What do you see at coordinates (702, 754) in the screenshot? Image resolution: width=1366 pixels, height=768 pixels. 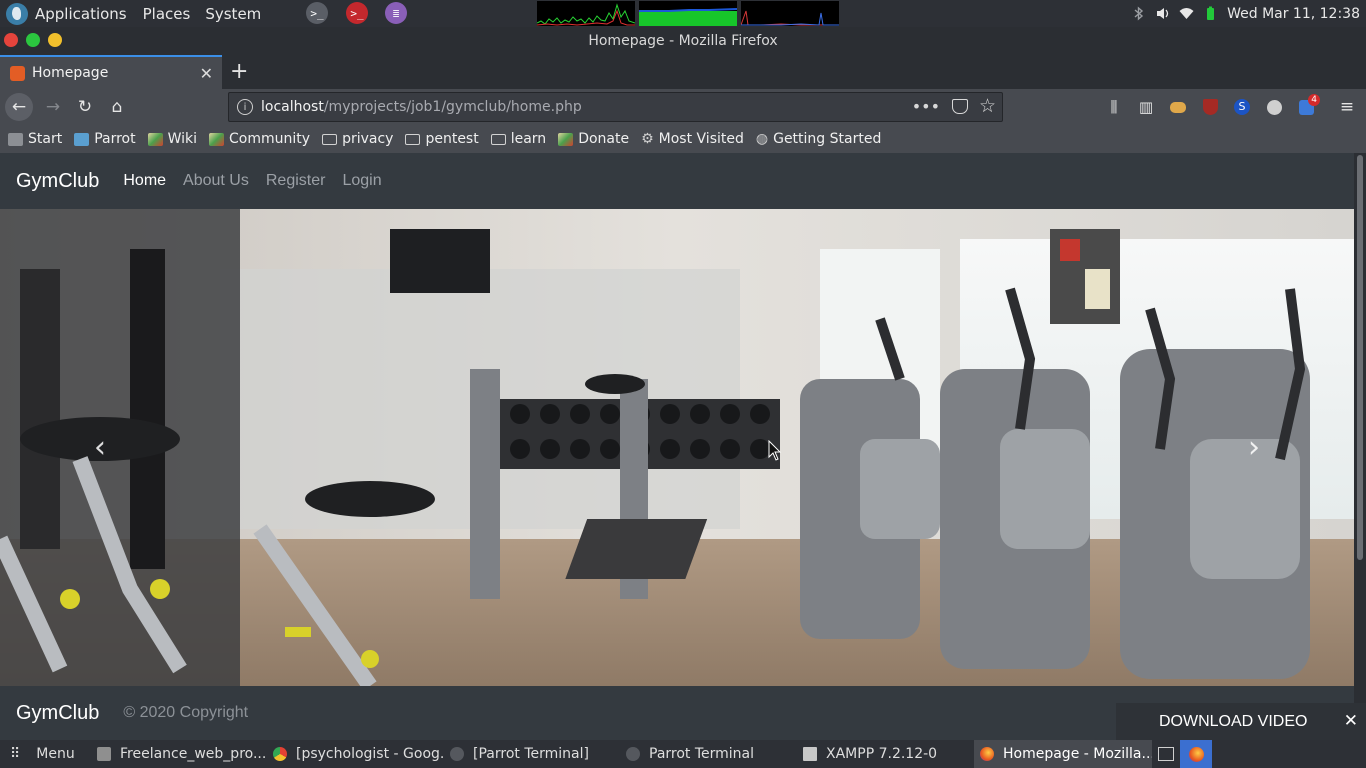 I see `task-label: Parrot Terminal` at bounding box center [702, 754].